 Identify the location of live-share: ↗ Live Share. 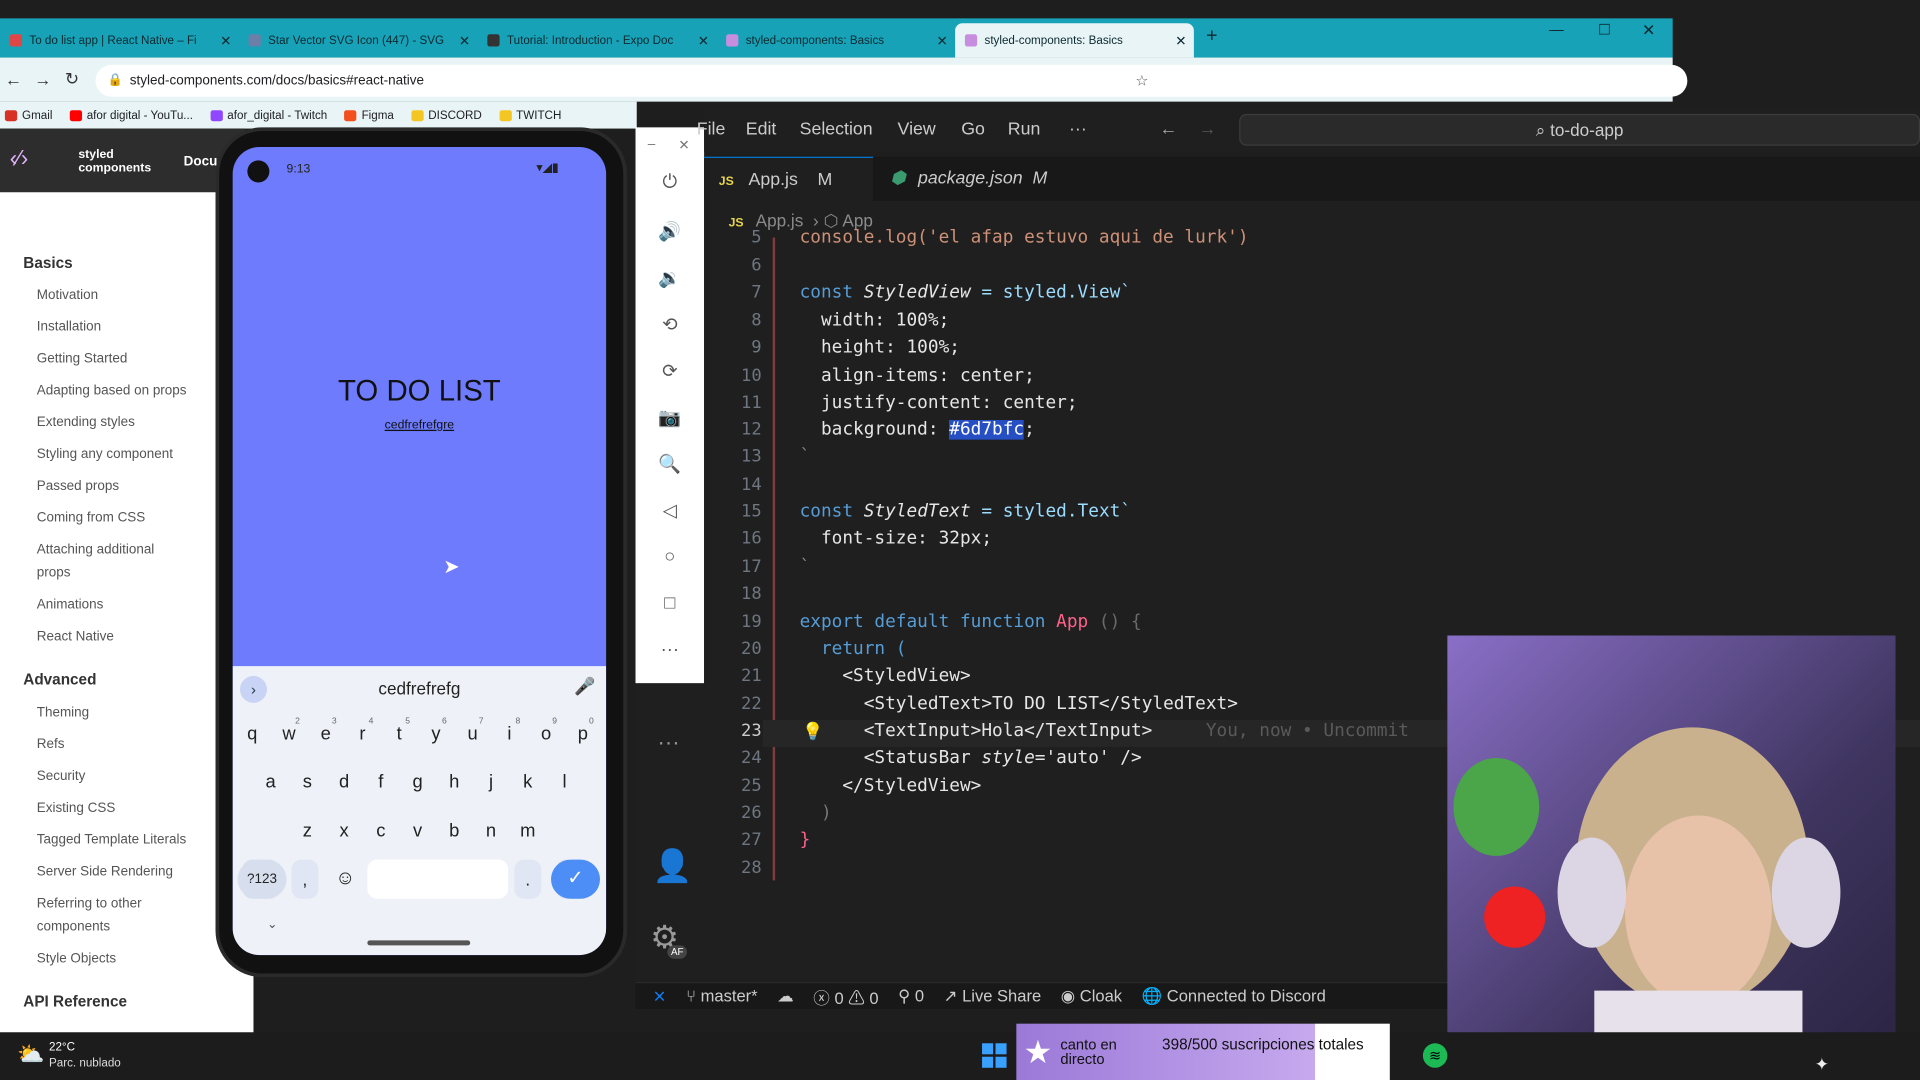
(992, 996).